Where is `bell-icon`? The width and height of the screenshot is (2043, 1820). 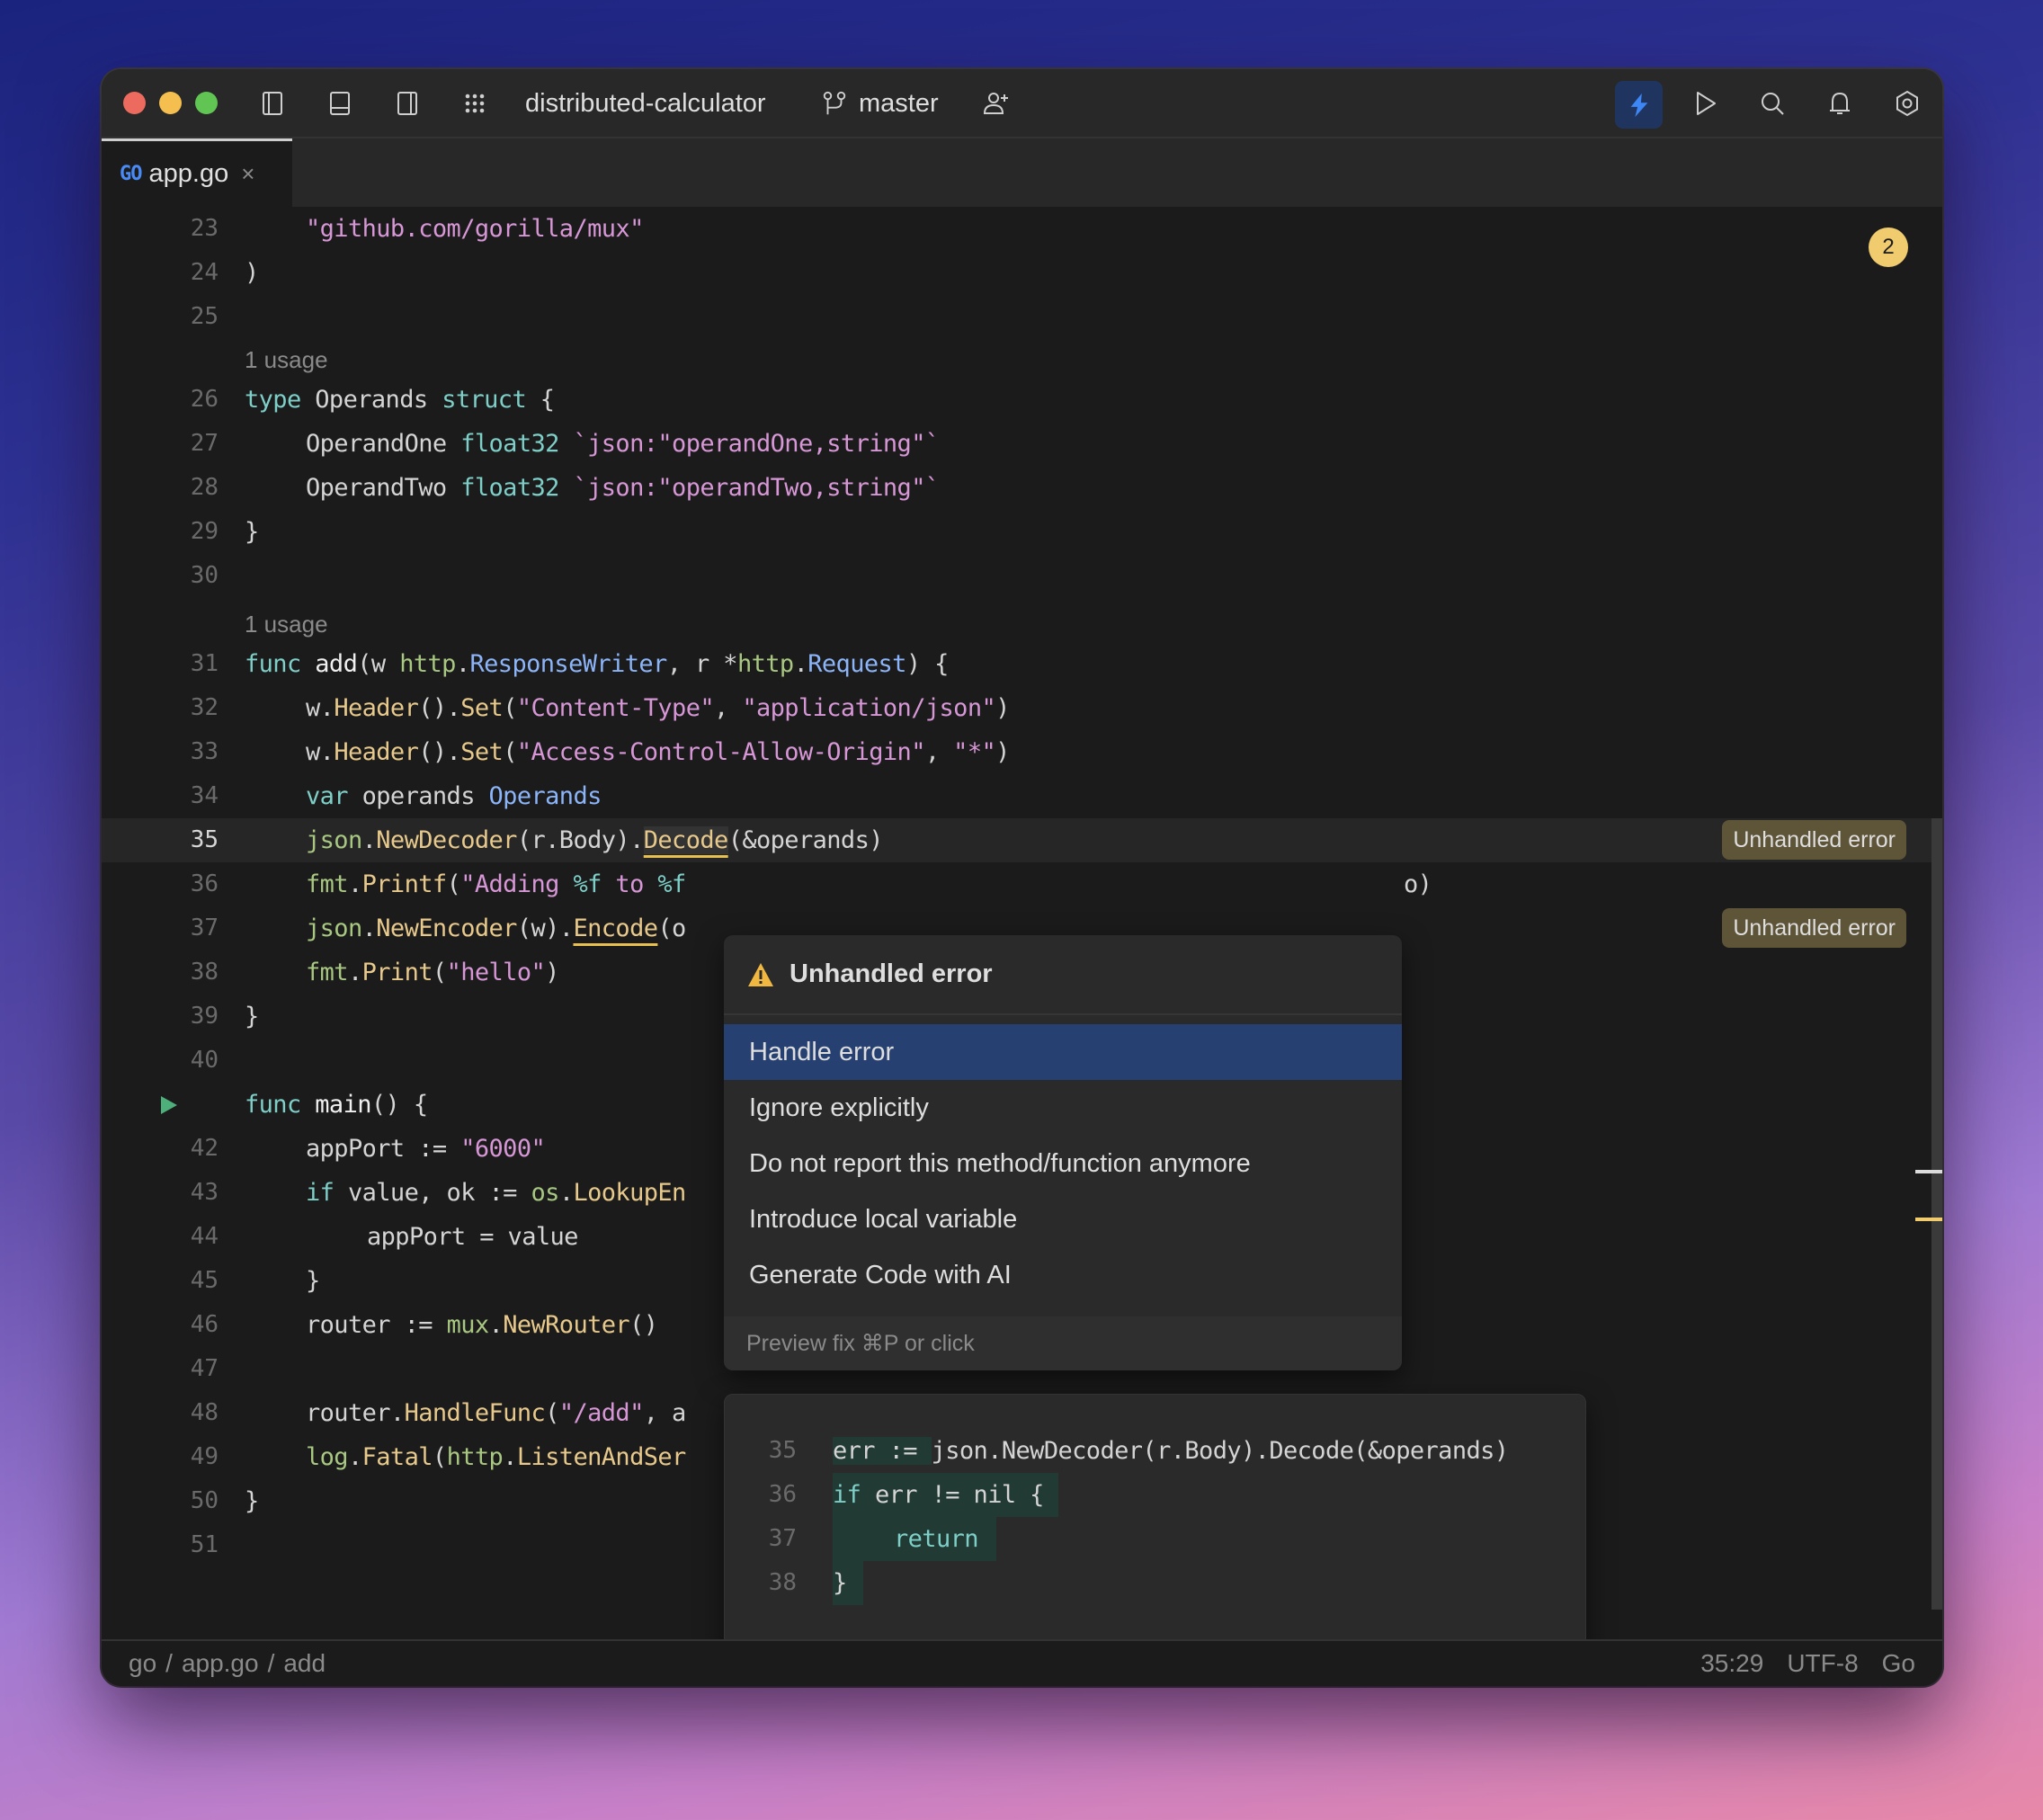
bell-icon is located at coordinates (1840, 103).